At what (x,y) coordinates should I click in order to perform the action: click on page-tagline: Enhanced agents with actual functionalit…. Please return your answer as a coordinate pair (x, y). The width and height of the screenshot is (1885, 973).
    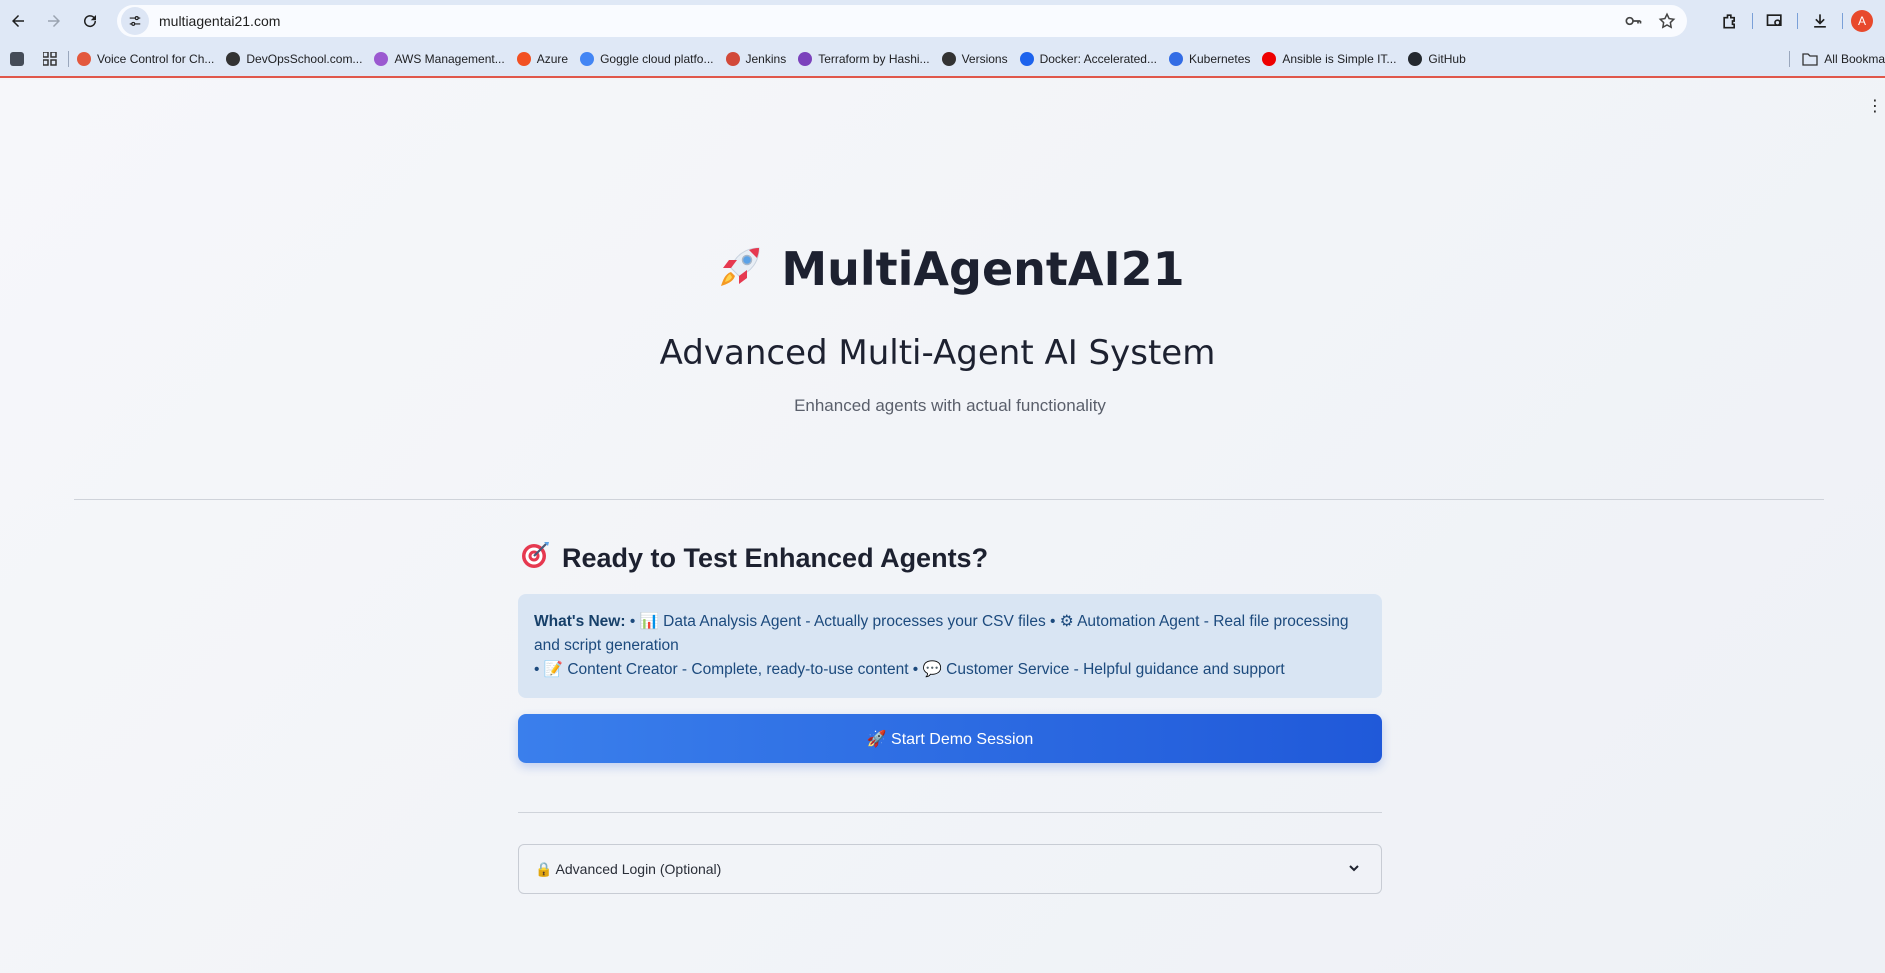
    Looking at the image, I should click on (950, 405).